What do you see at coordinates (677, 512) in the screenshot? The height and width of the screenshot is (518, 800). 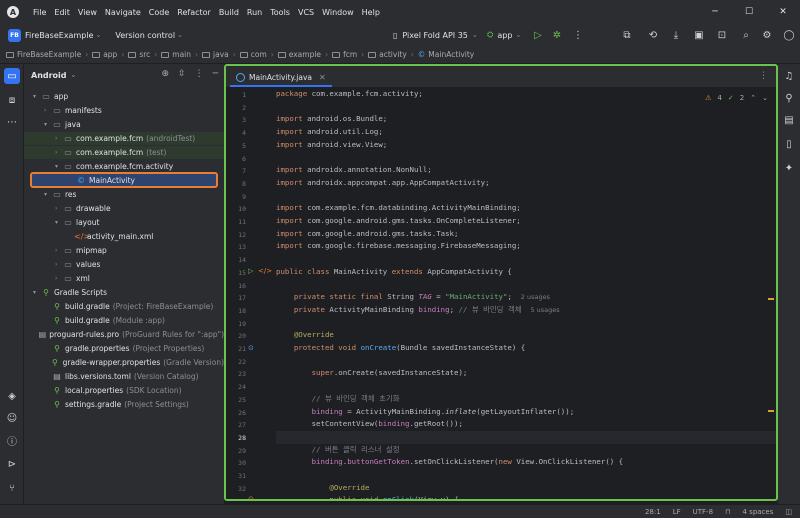 I see `line-separator: LF` at bounding box center [677, 512].